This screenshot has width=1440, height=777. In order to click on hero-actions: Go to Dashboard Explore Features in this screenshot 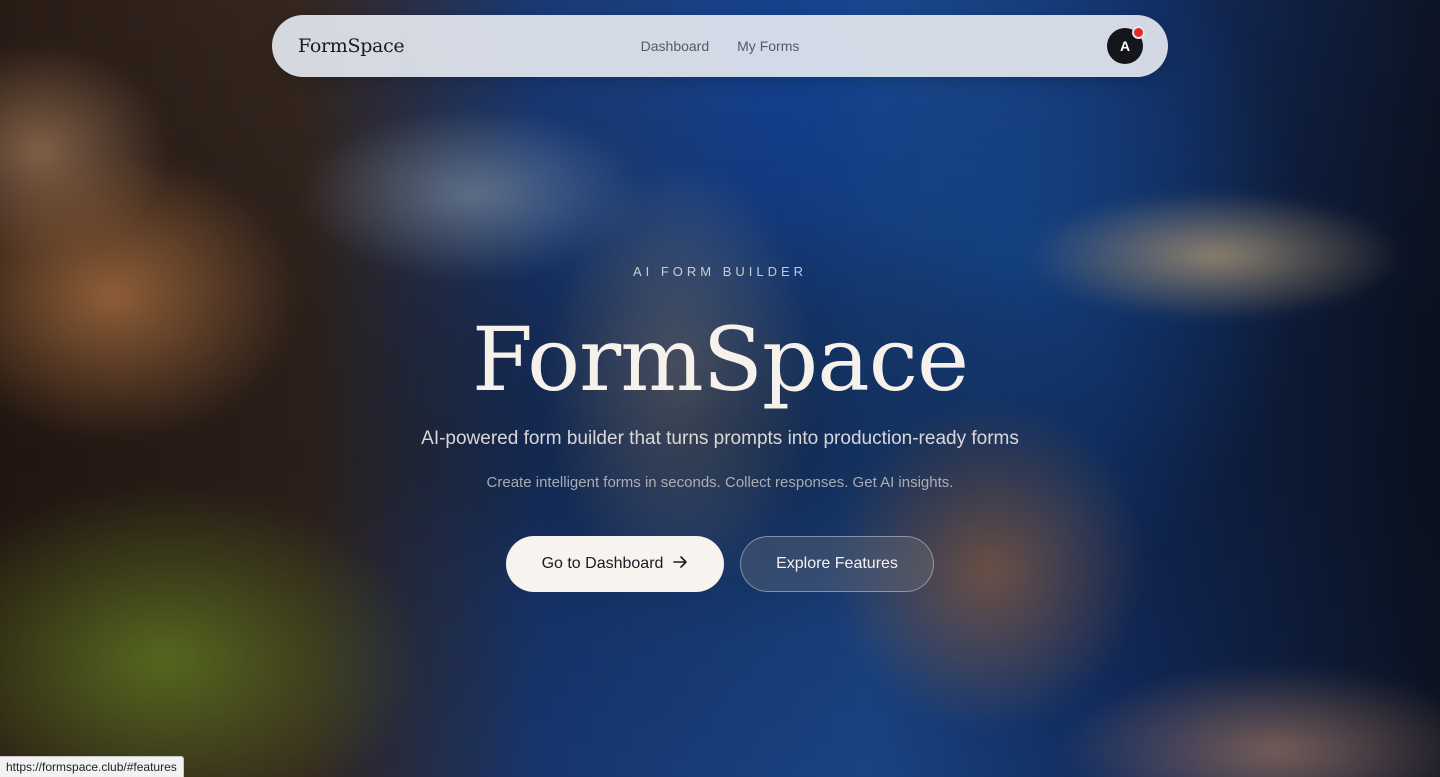, I will do `click(720, 564)`.